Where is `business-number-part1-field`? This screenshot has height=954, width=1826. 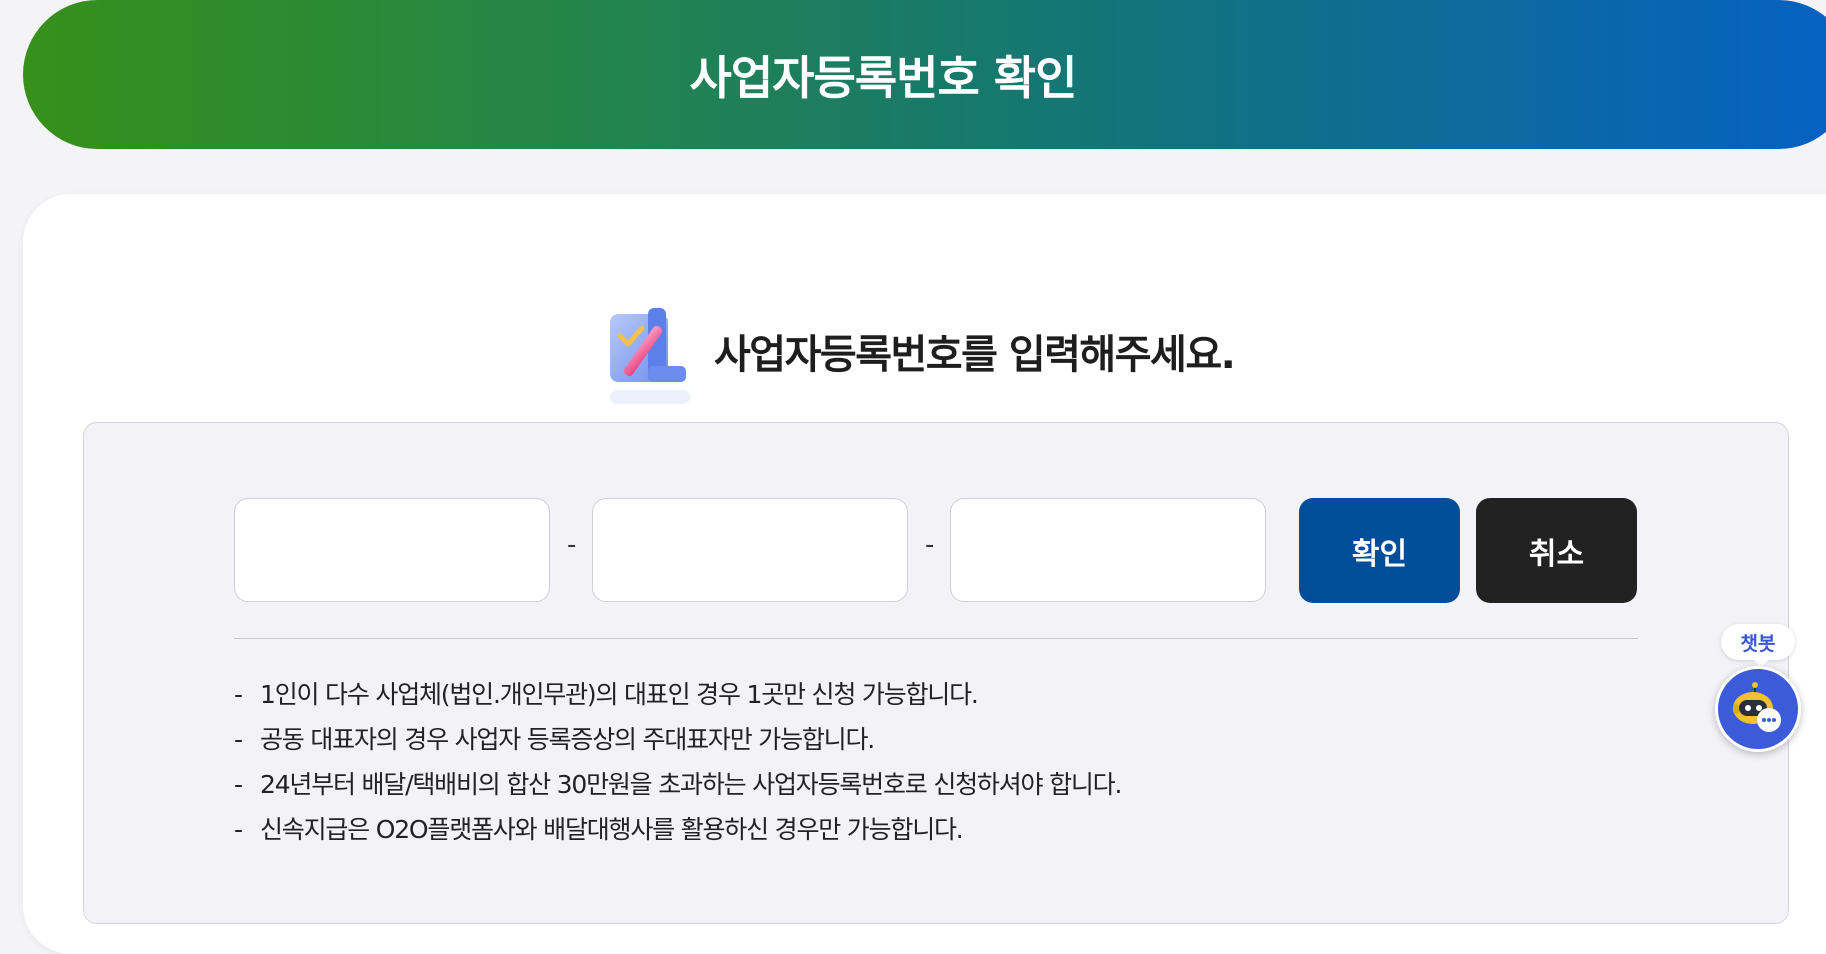
business-number-part1-field is located at coordinates (392, 550).